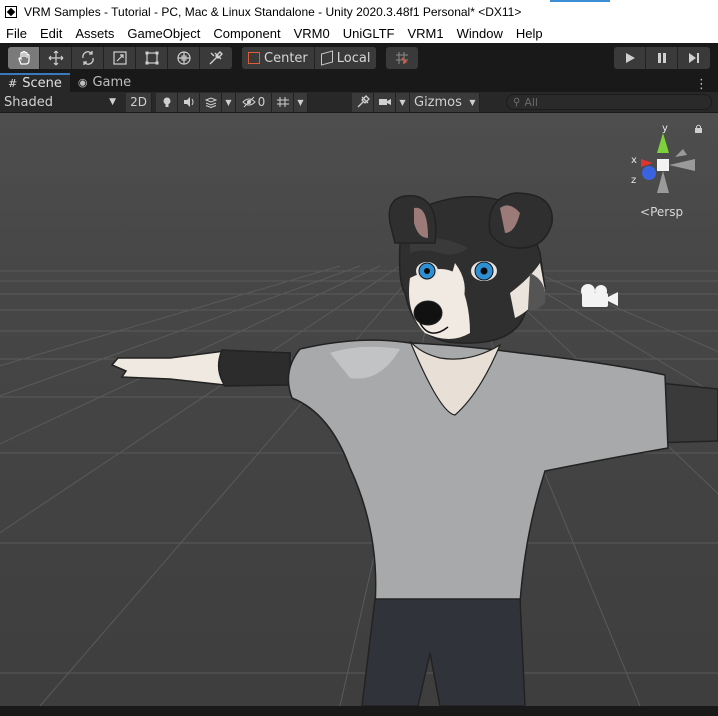  I want to click on play-controls, so click(662, 58).